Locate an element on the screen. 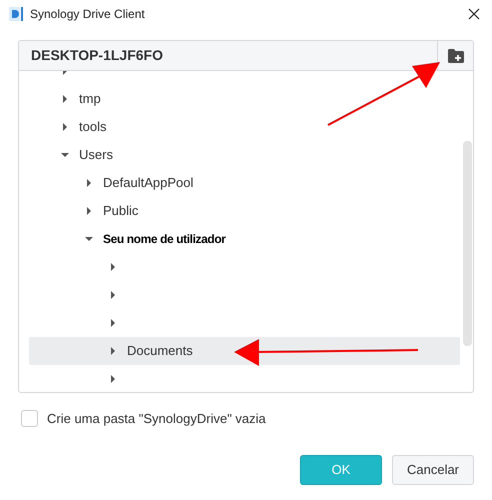 The height and width of the screenshot is (500, 492). panel-title: DESKTOP-1LJF6FO is located at coordinates (96, 55).